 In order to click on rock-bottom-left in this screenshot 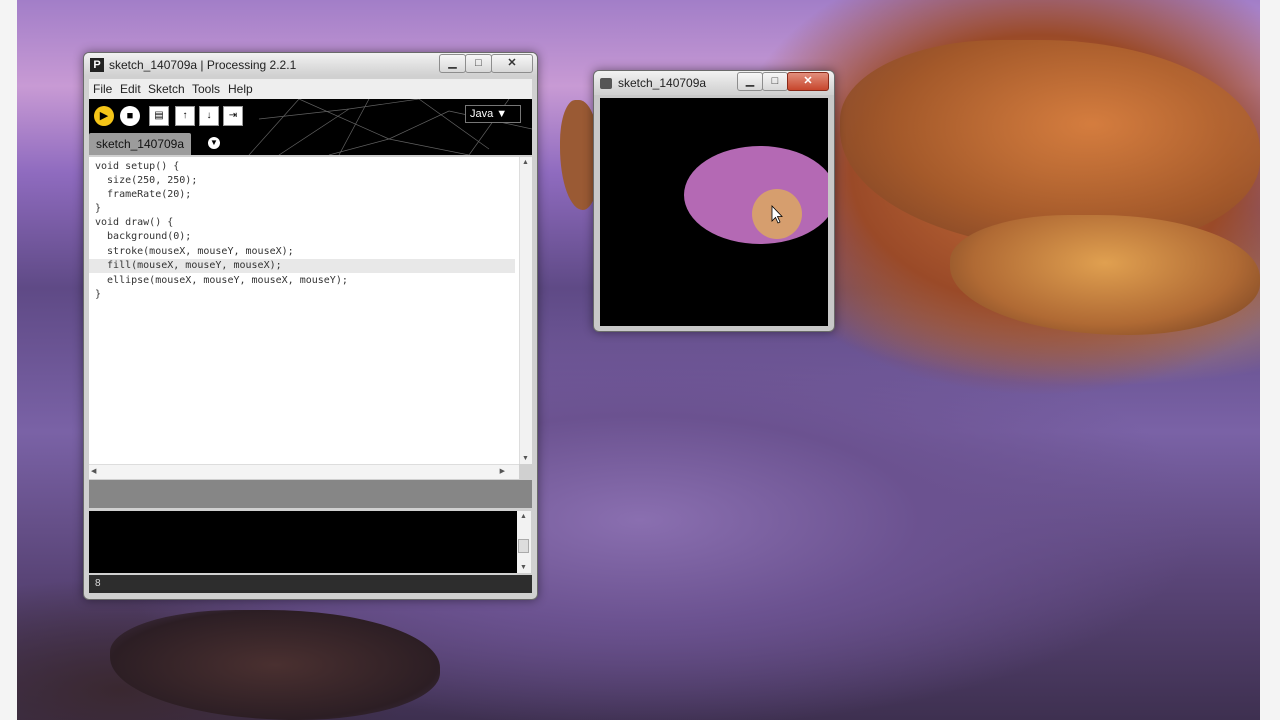, I will do `click(275, 665)`.